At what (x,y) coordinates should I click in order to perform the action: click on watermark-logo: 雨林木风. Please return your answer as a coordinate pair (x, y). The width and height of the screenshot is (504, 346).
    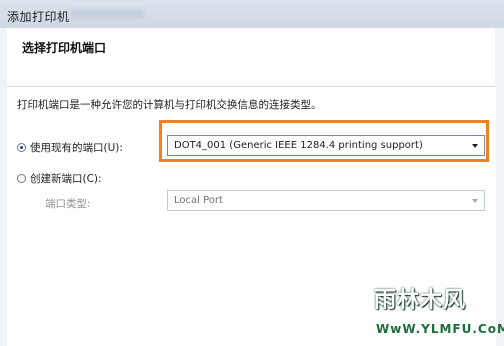
    Looking at the image, I should click on (420, 300).